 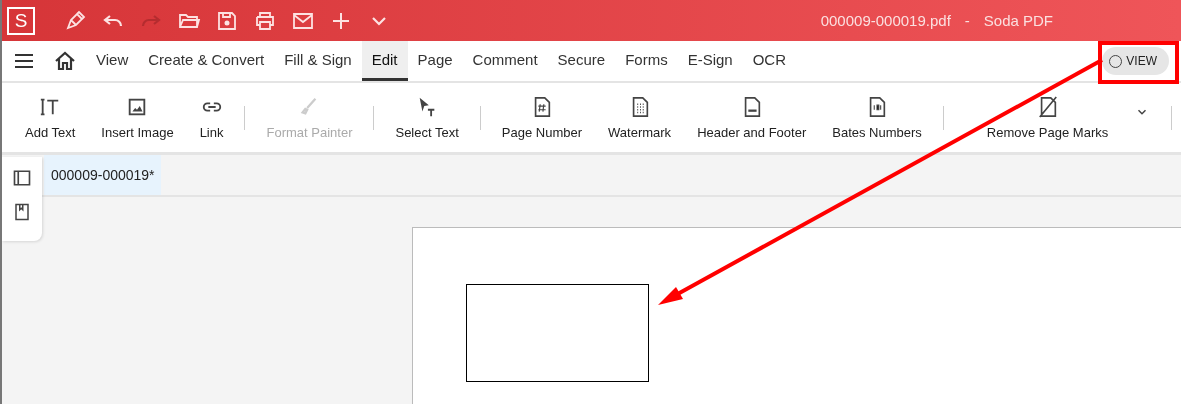 What do you see at coordinates (21, 20) in the screenshot?
I see `app-logo: S` at bounding box center [21, 20].